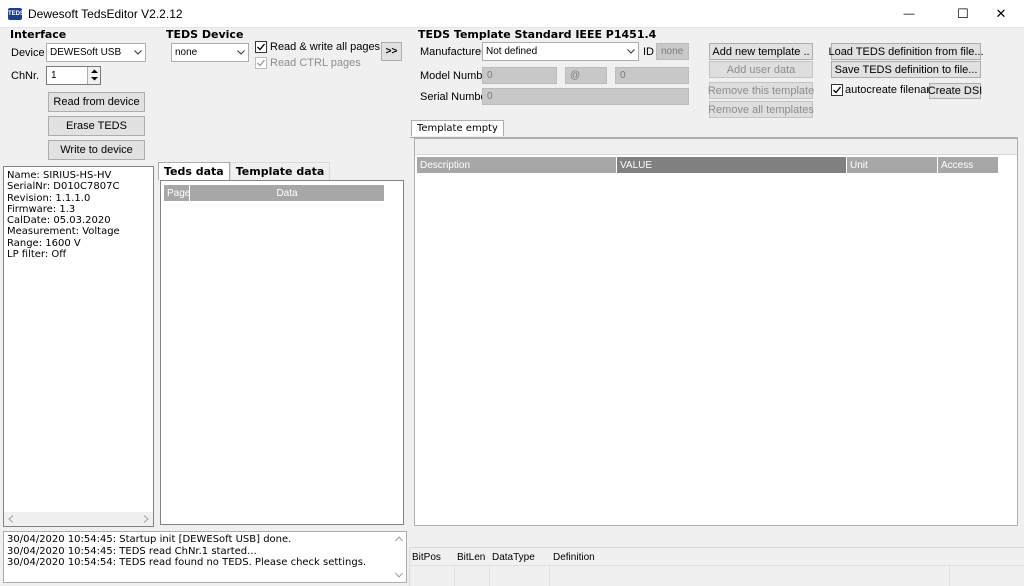 This screenshot has height=586, width=1024. Describe the element at coordinates (96, 126) in the screenshot. I see `erase-teds-button: Erase TEDS` at that location.